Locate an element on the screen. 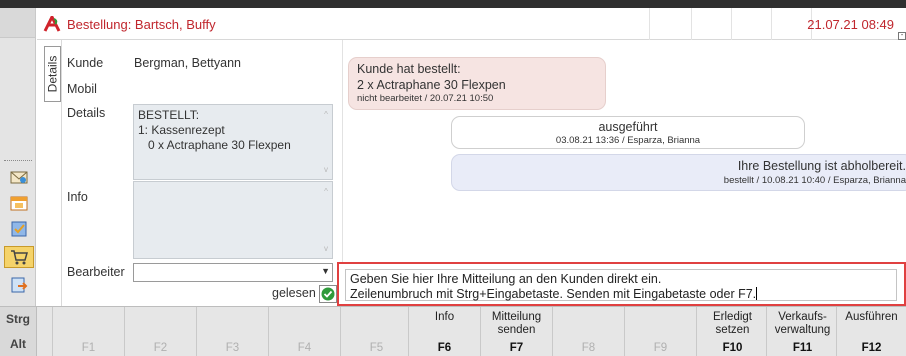  fkey-f8: F8 is located at coordinates (588, 331).